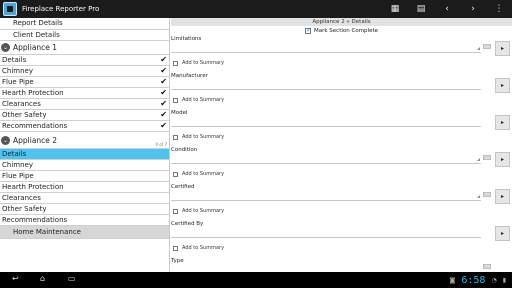 The height and width of the screenshot is (288, 512). I want to click on field-condition: Condition ▸ Add to Summary, so click(341, 165).